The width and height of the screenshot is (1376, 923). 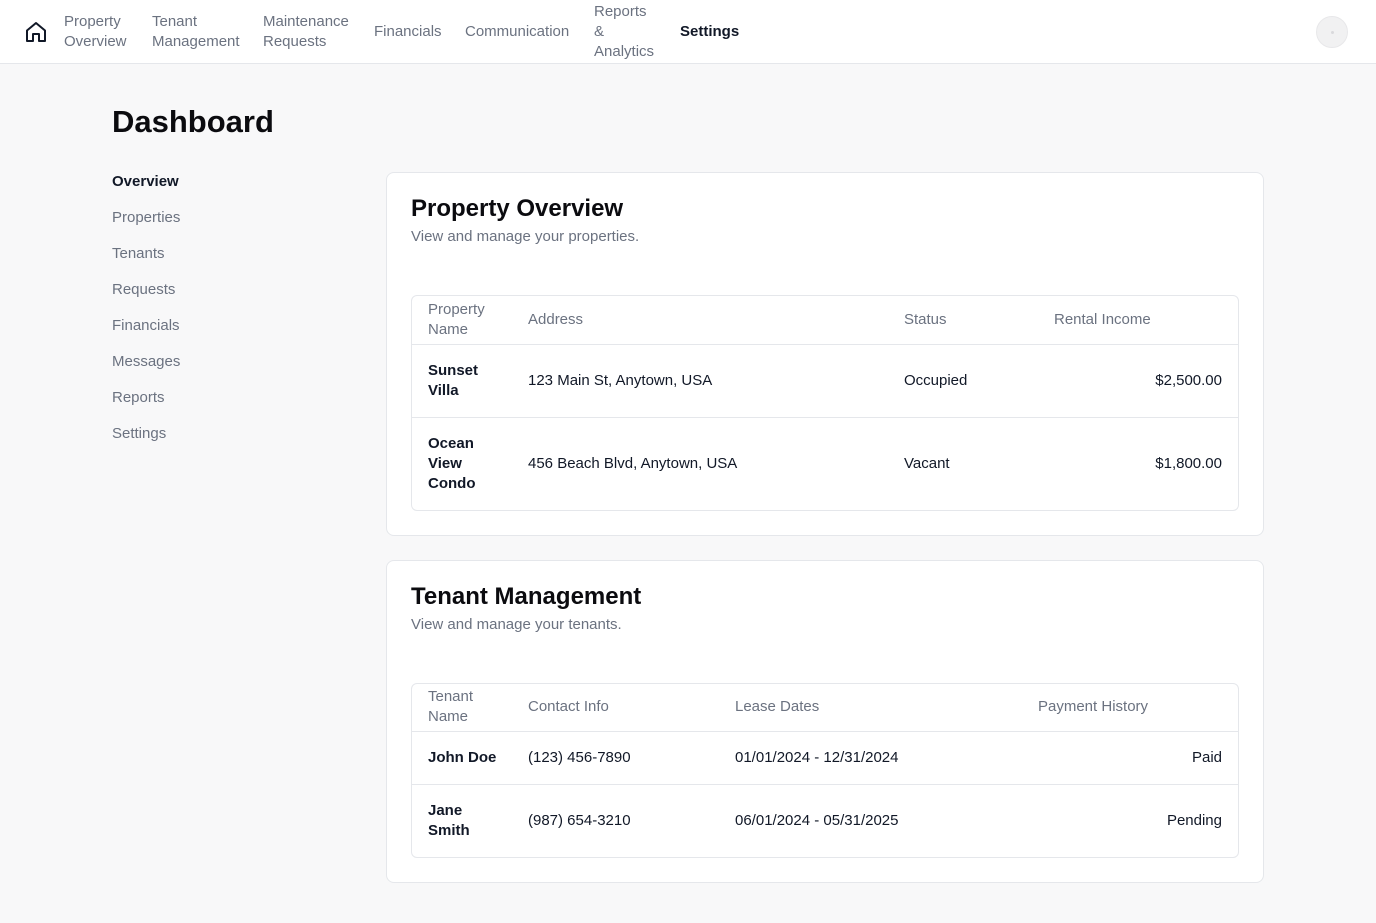 I want to click on property-status: Occupied, so click(x=936, y=380).